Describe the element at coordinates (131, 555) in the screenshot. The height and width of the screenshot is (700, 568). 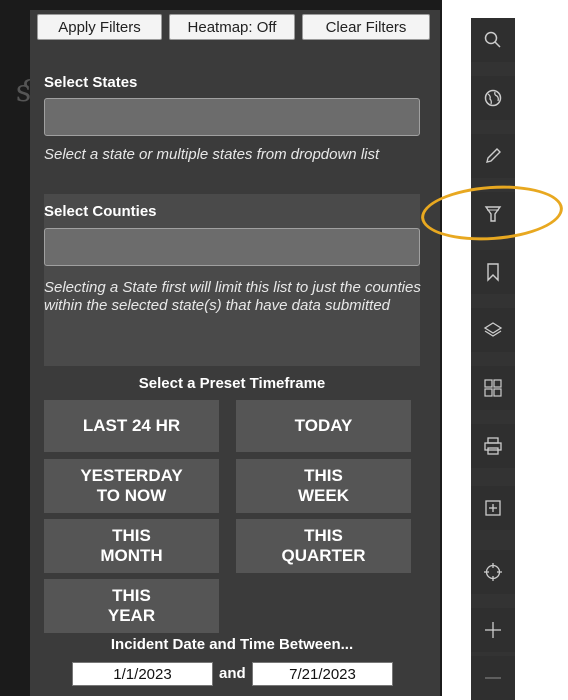
I see `timeframe-label: MONTH` at that location.